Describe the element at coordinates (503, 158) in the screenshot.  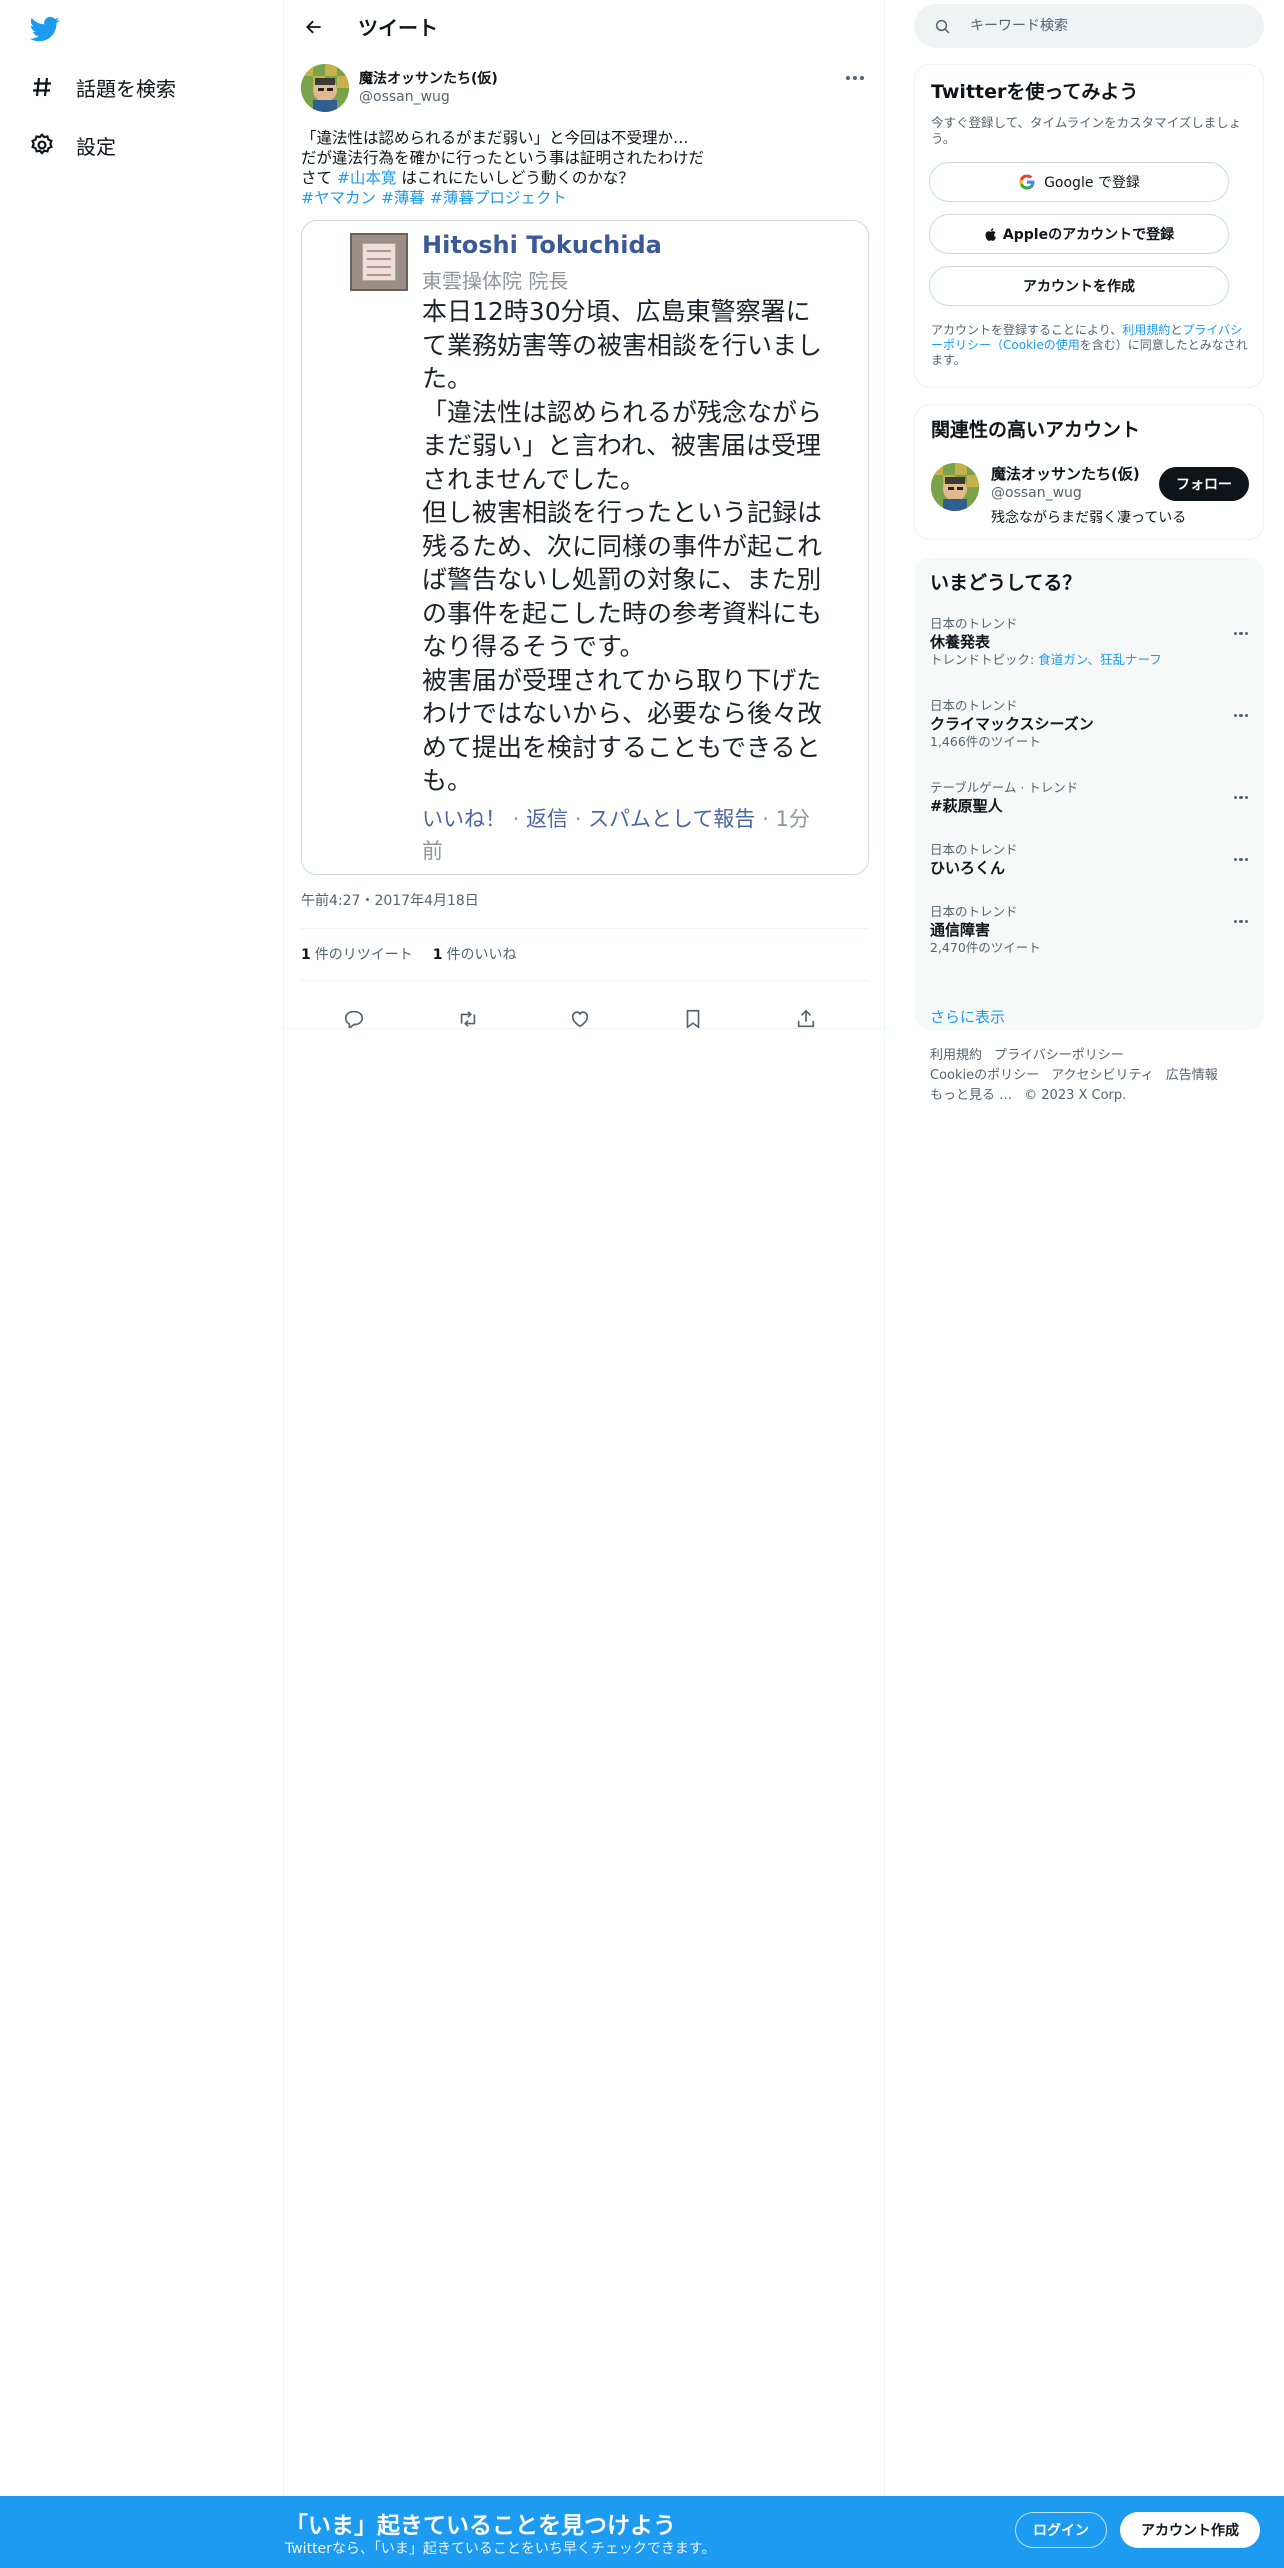
I see `tweet-text-line: だが違法行為を確かに行ったという事は証明されたわけだ` at that location.